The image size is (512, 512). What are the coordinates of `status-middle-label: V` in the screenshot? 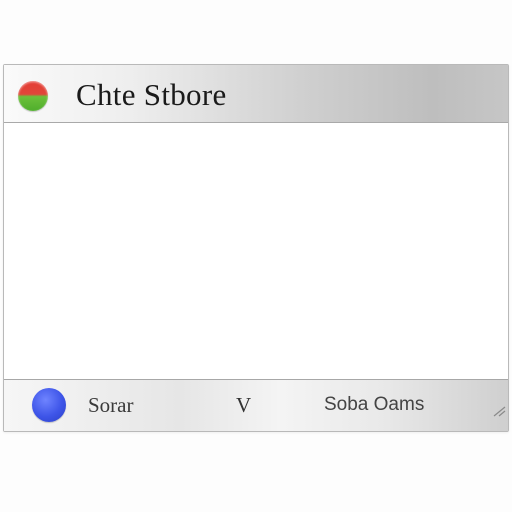 It's located at (243, 405).